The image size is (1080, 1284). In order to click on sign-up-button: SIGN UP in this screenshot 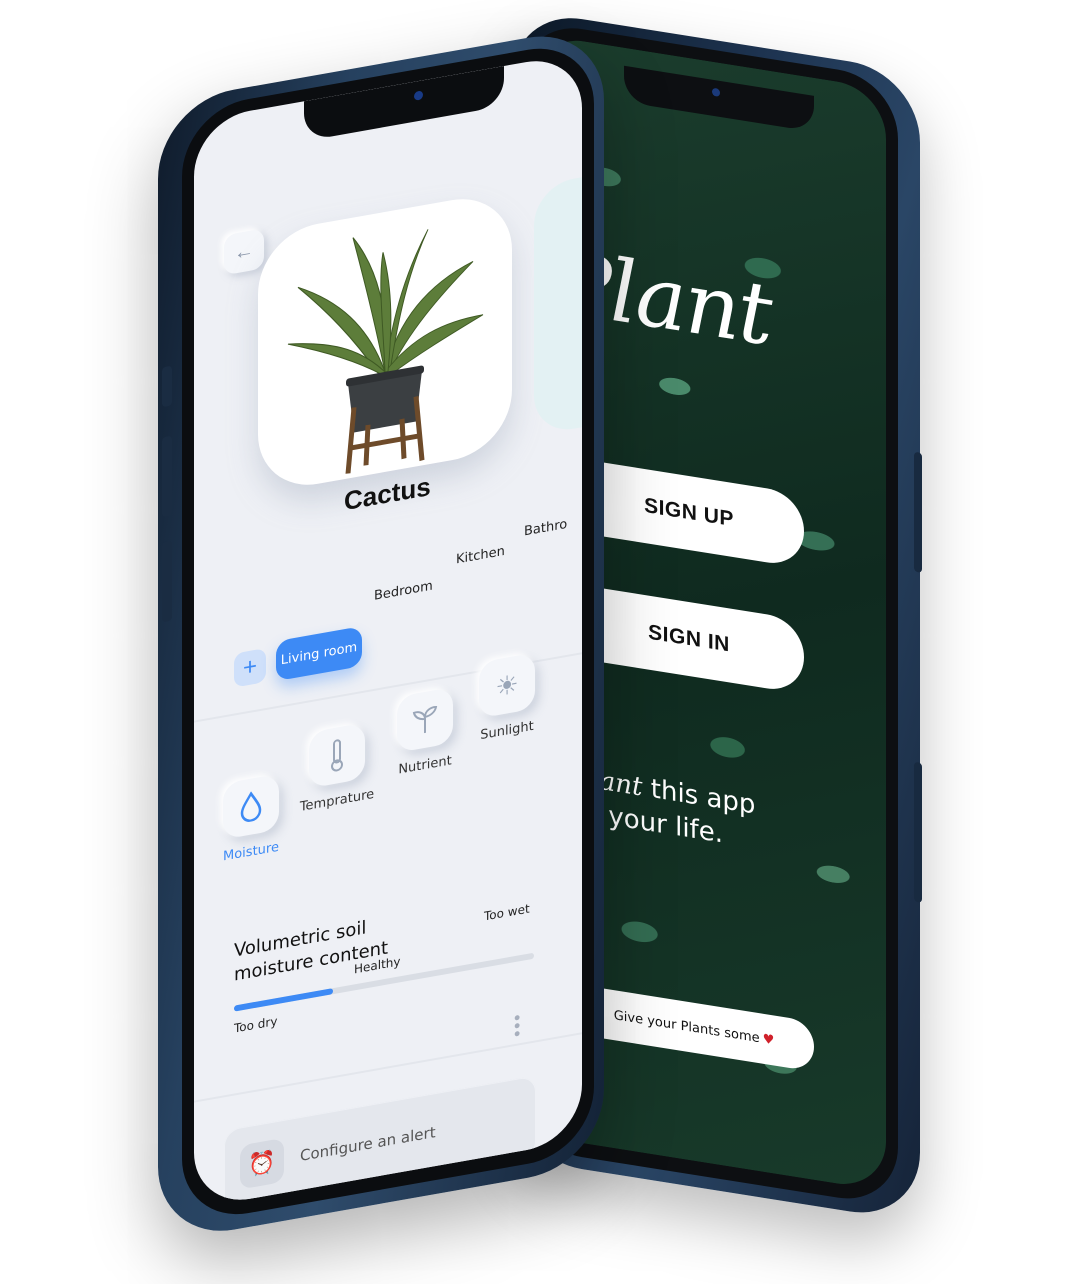, I will do `click(689, 513)`.